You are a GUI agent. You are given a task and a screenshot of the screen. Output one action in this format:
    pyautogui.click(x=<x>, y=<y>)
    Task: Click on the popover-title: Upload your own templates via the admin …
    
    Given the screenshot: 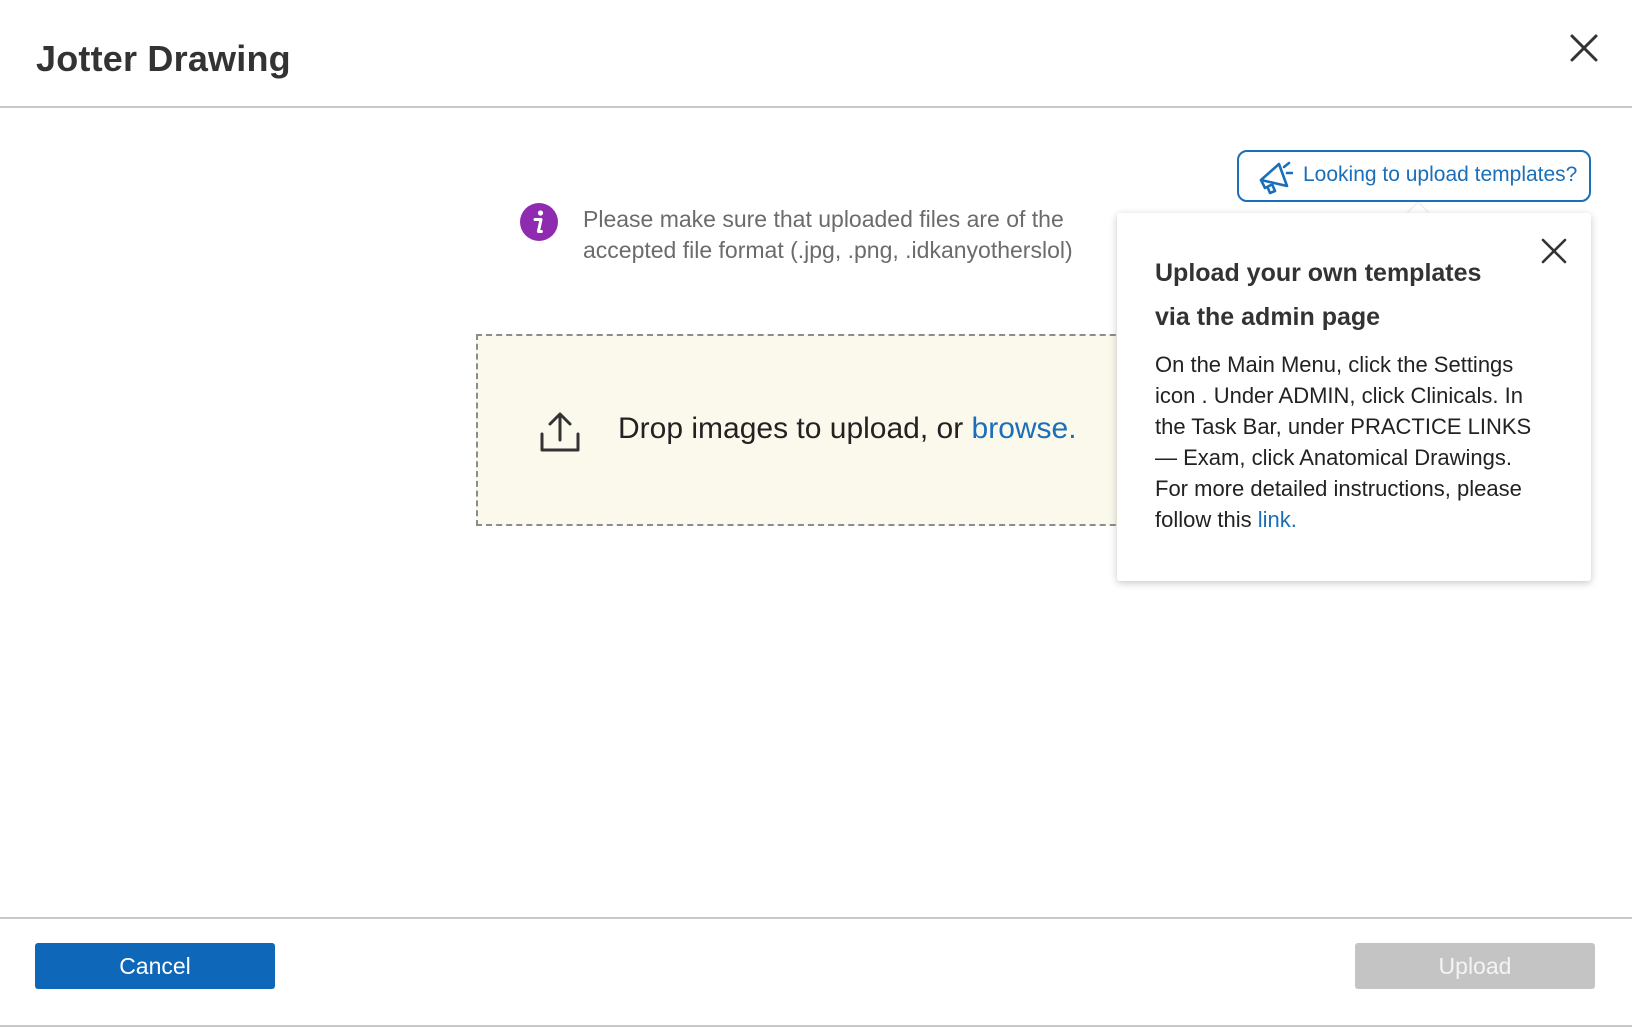 What is the action you would take?
    pyautogui.click(x=1345, y=295)
    